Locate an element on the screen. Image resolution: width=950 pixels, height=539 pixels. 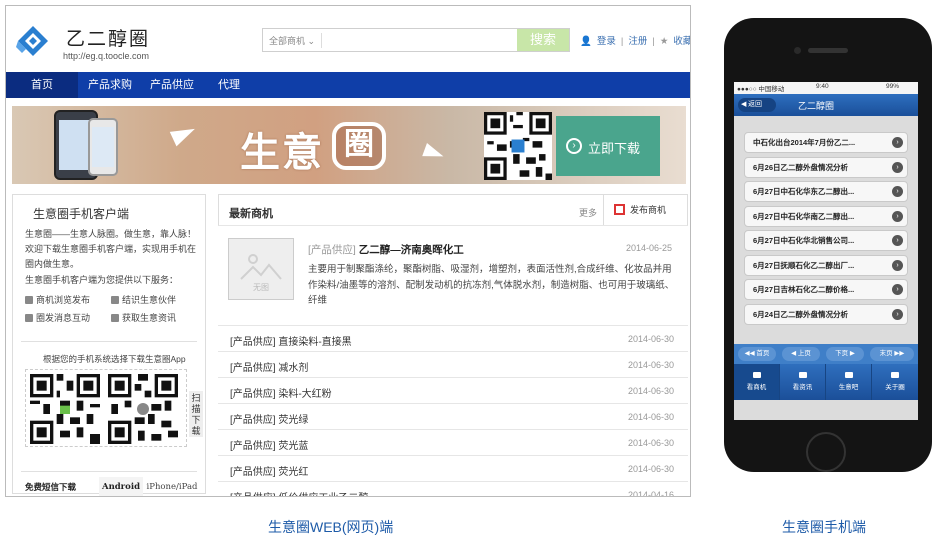
tab-news: 看资讯 is located at coordinates (803, 382).